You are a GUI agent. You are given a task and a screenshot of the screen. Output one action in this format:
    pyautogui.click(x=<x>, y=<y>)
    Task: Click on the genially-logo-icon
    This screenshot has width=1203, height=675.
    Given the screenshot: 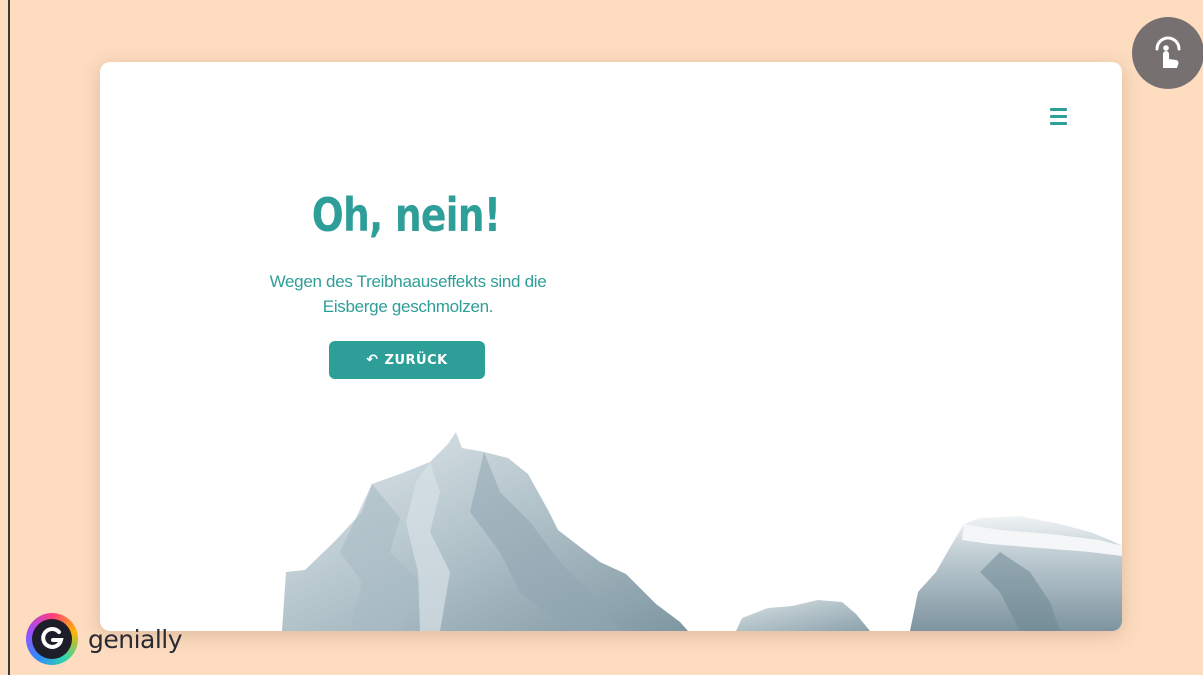 What is the action you would take?
    pyautogui.click(x=52, y=639)
    